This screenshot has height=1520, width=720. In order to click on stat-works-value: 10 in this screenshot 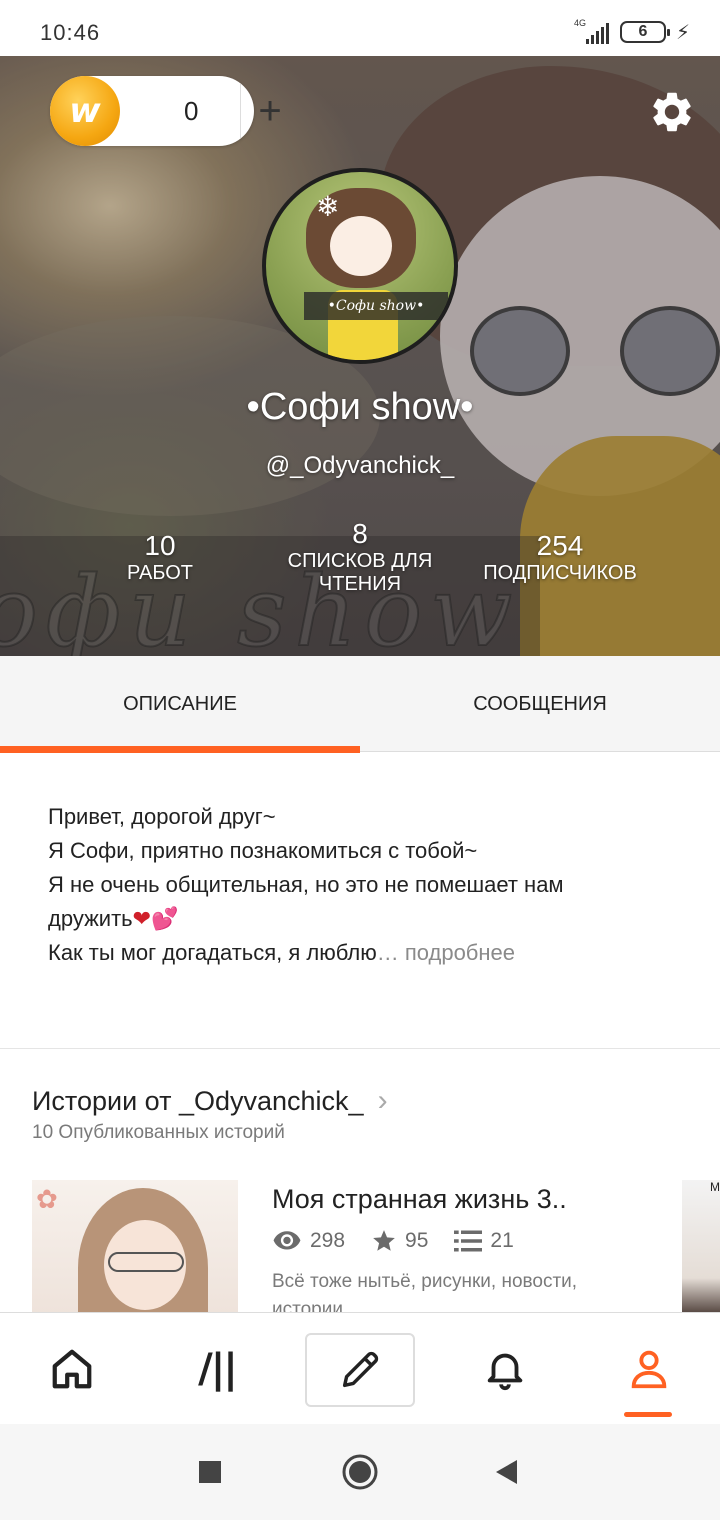, I will do `click(160, 545)`.